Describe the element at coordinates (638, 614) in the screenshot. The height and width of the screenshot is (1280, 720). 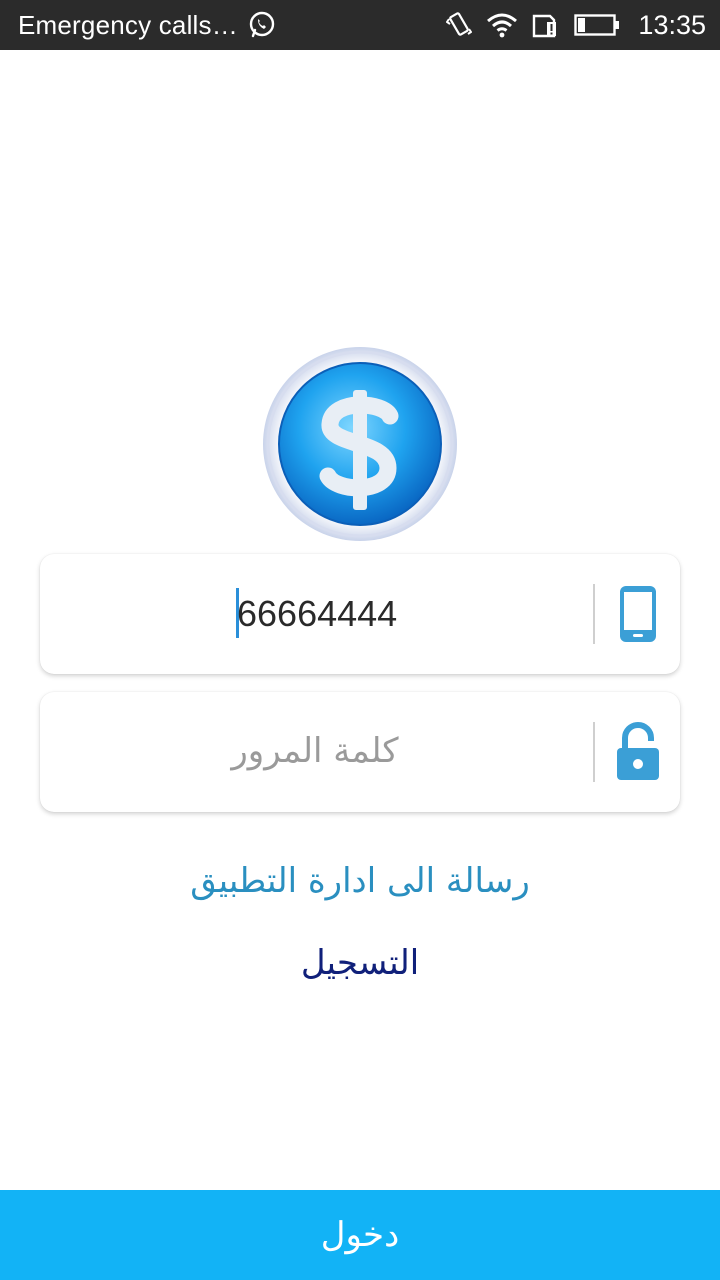
I see `mobile-phone-icon` at that location.